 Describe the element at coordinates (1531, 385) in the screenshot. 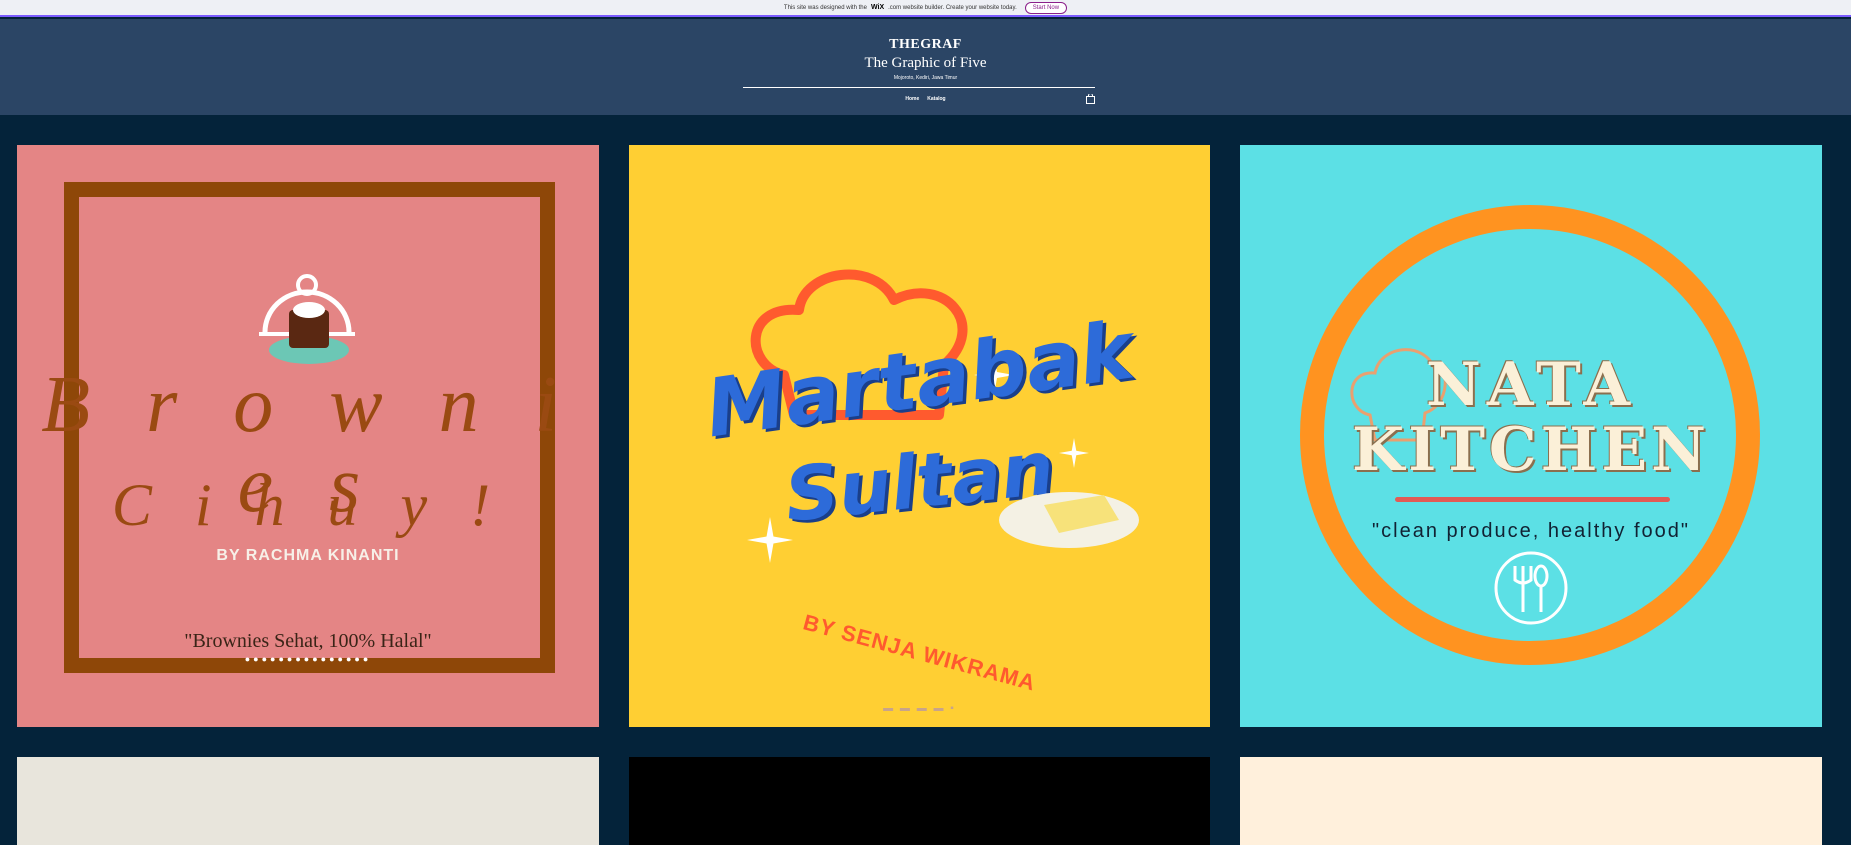

I see `nata-title: NATA` at that location.